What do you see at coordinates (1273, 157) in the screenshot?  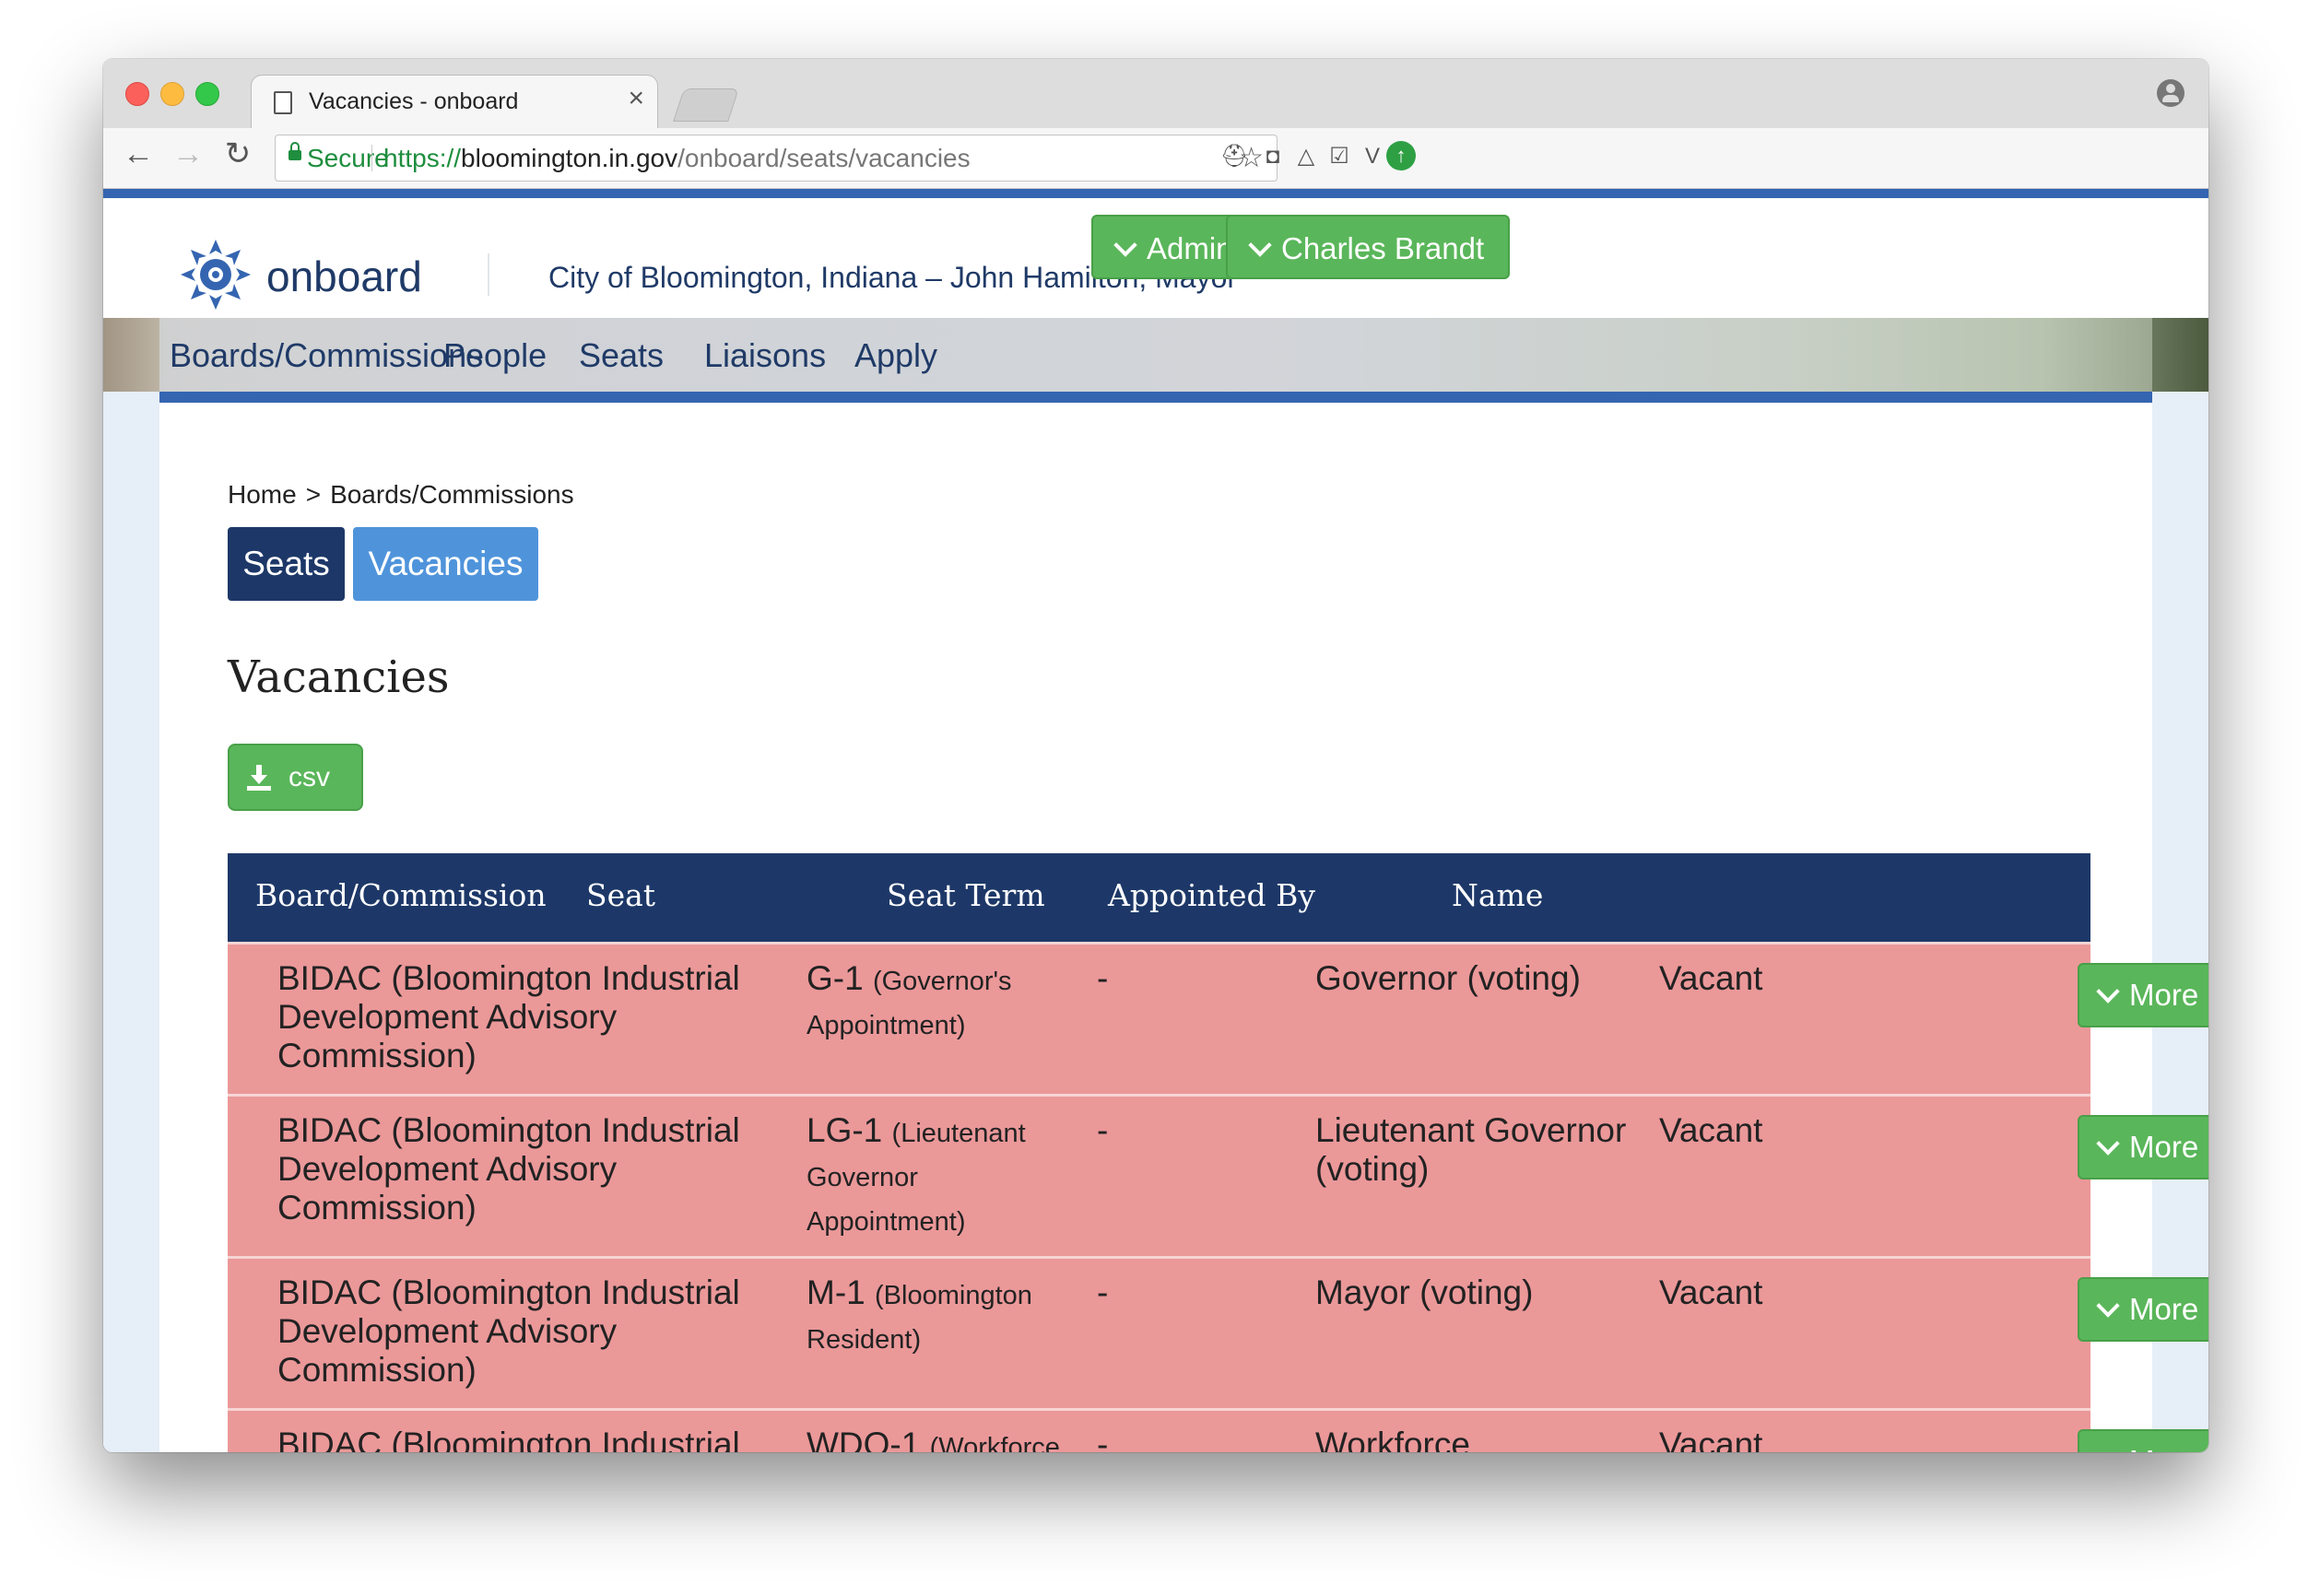 I see `pocket-icon: ◘` at bounding box center [1273, 157].